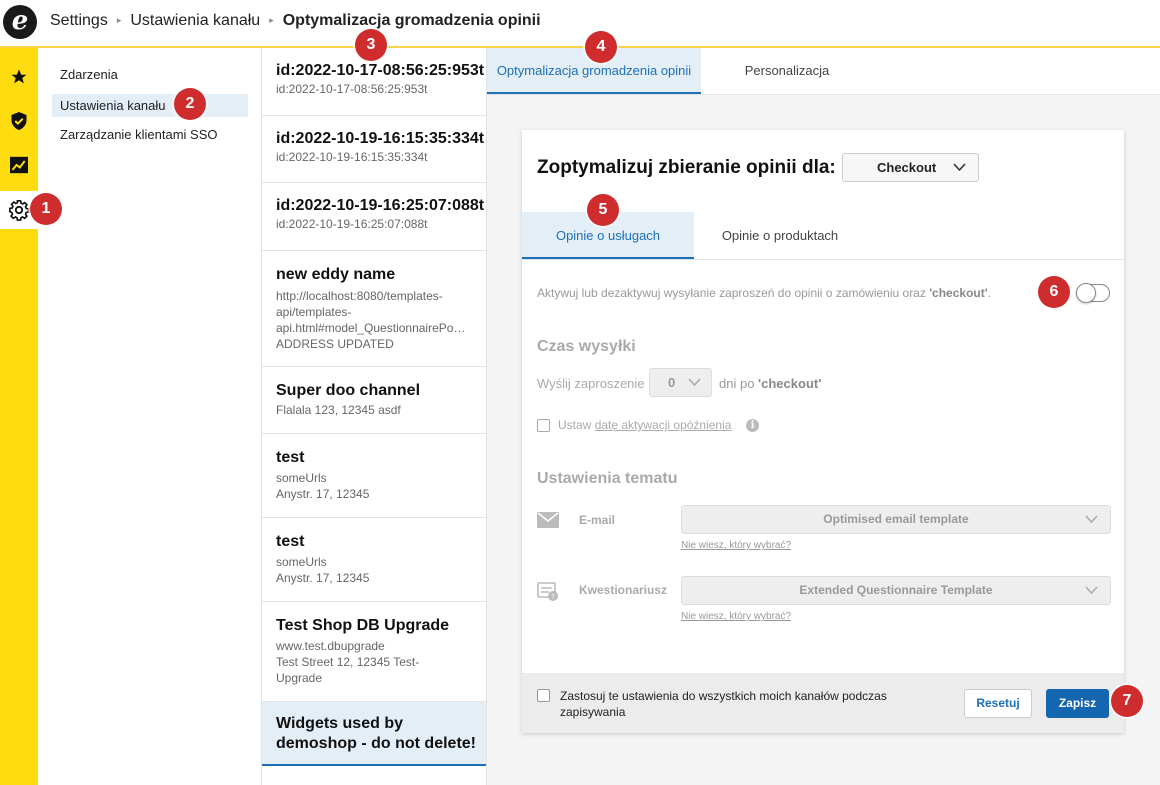  What do you see at coordinates (150, 74) in the screenshot?
I see `nav-item-events: Zdarzenia` at bounding box center [150, 74].